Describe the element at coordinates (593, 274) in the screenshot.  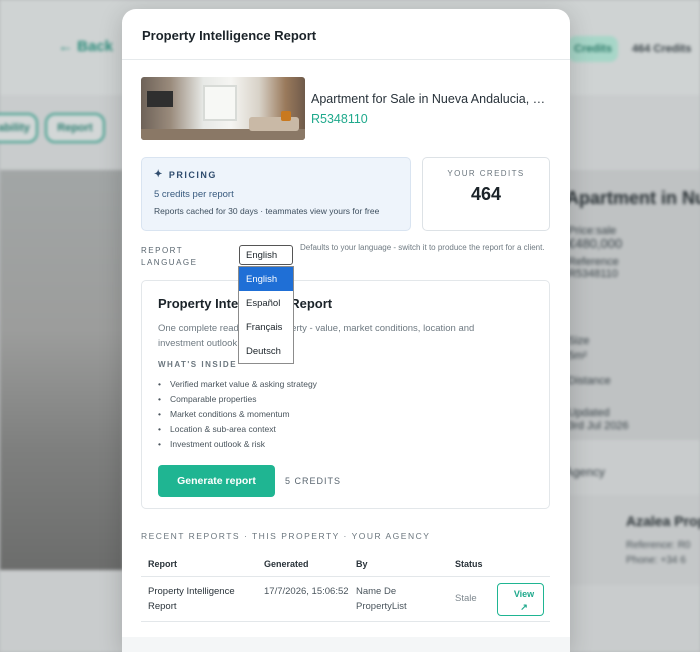
I see `background-line: R5348110` at that location.